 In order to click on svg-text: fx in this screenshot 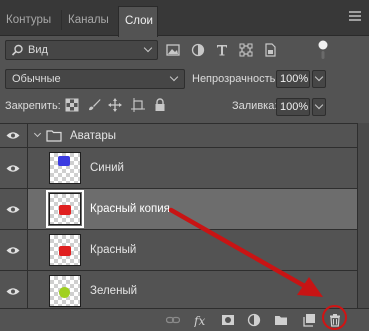, I will do `click(199, 320)`.